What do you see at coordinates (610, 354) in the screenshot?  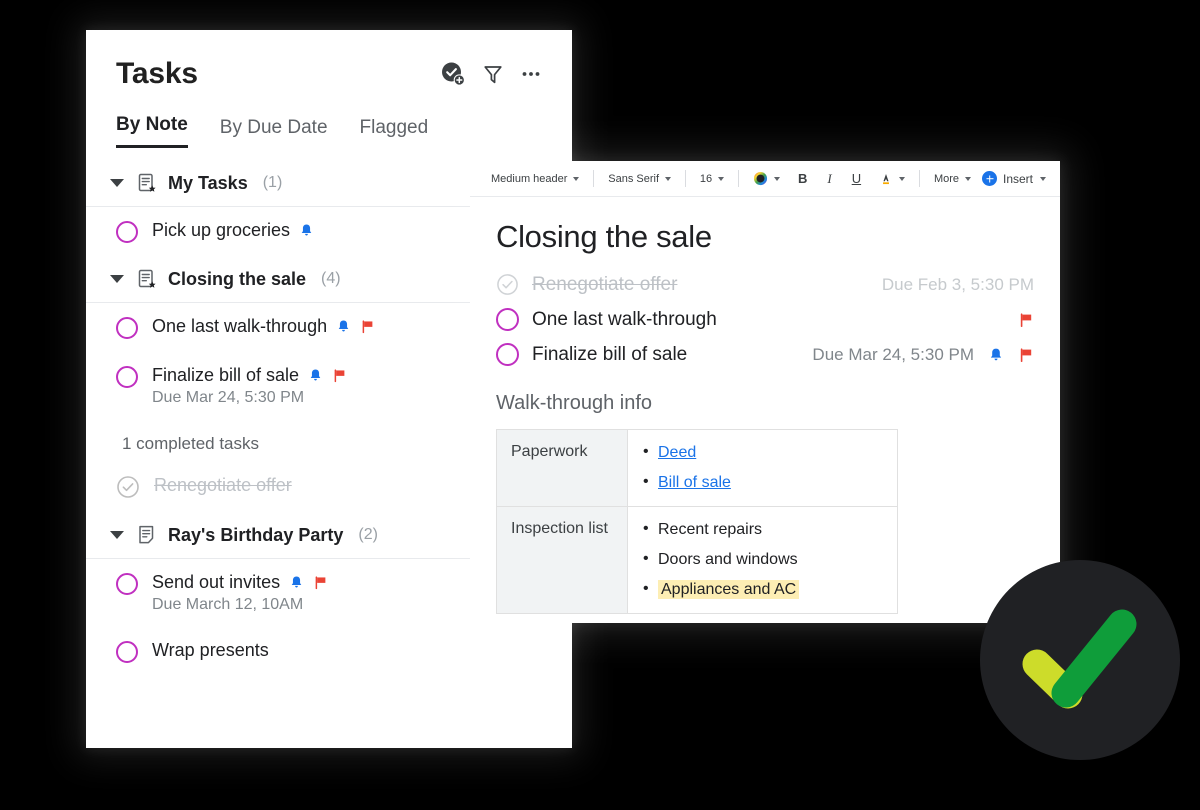 I see `note-task-title: Finalize bill of sale` at bounding box center [610, 354].